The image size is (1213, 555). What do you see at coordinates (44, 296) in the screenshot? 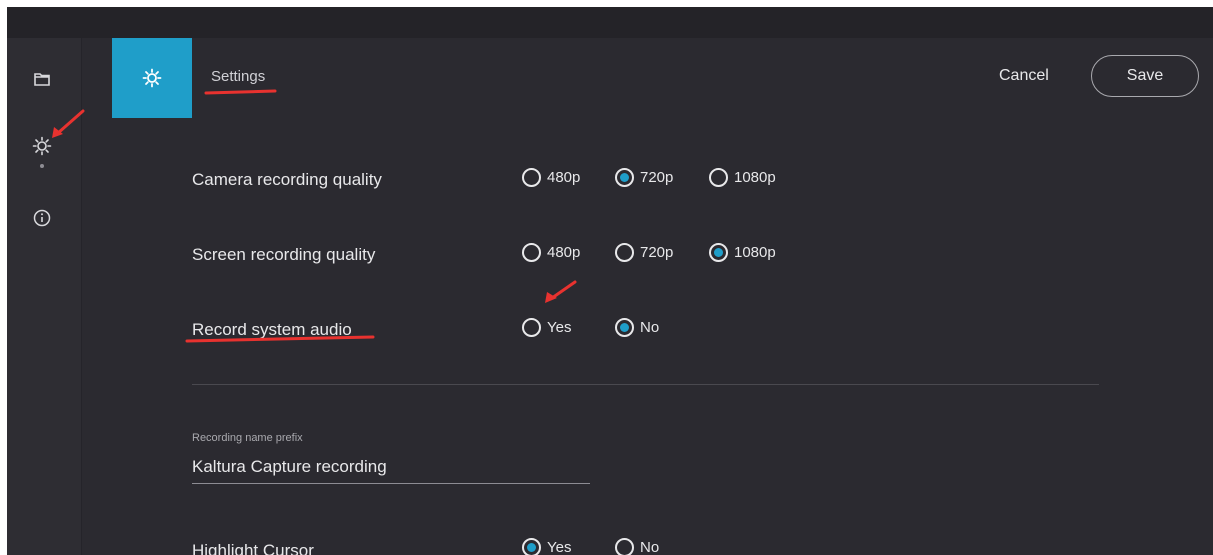
I see `sidebar` at bounding box center [44, 296].